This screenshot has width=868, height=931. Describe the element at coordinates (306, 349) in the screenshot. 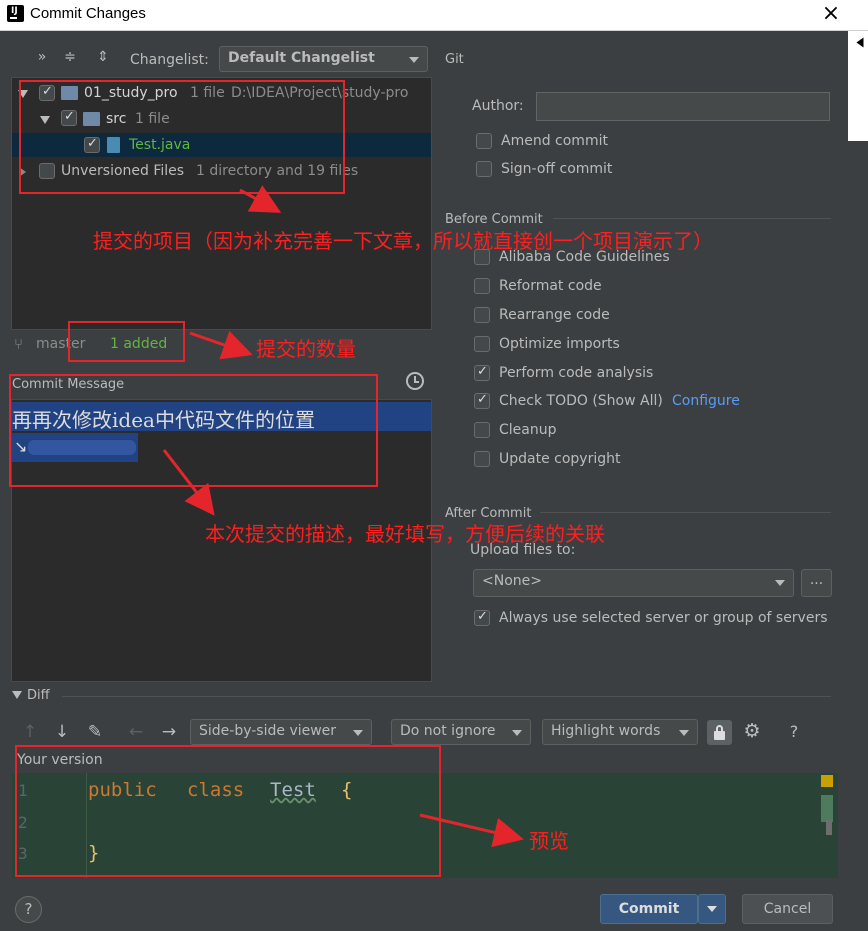

I see `annotation-text-count: 提交的数量` at that location.